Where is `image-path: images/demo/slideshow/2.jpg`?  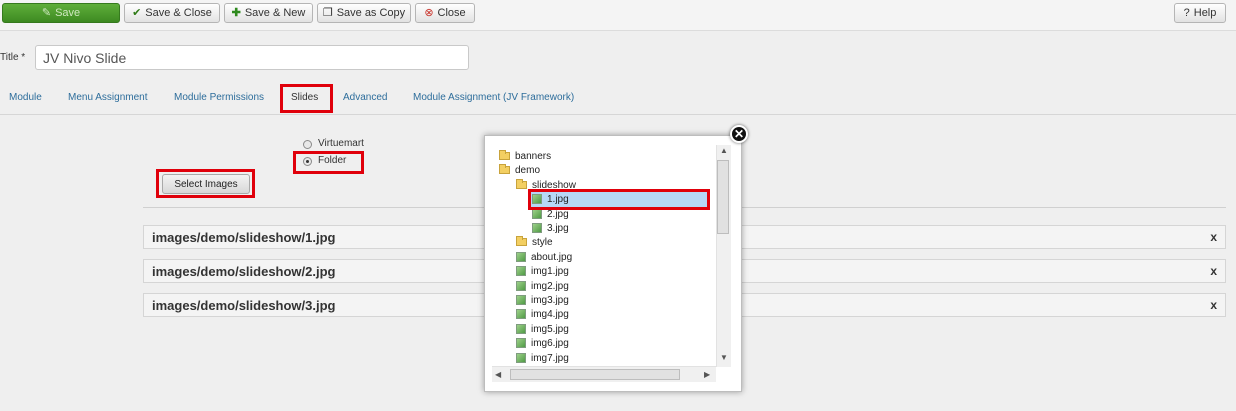 image-path: images/demo/slideshow/2.jpg is located at coordinates (244, 271).